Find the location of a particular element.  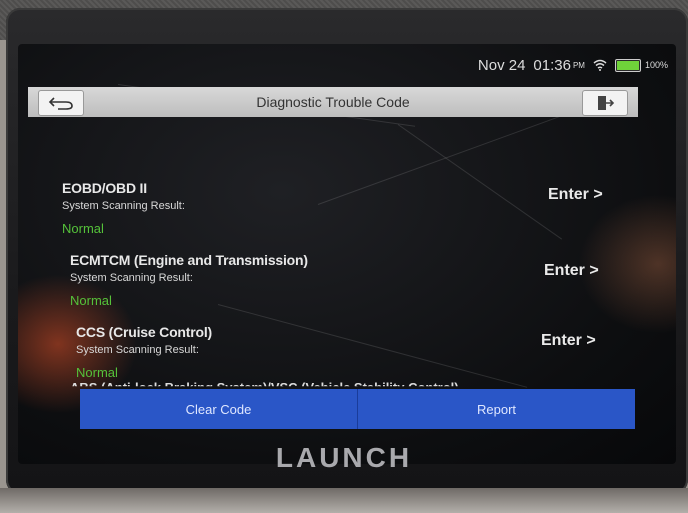

status-time: 01:36 is located at coordinates (552, 65).